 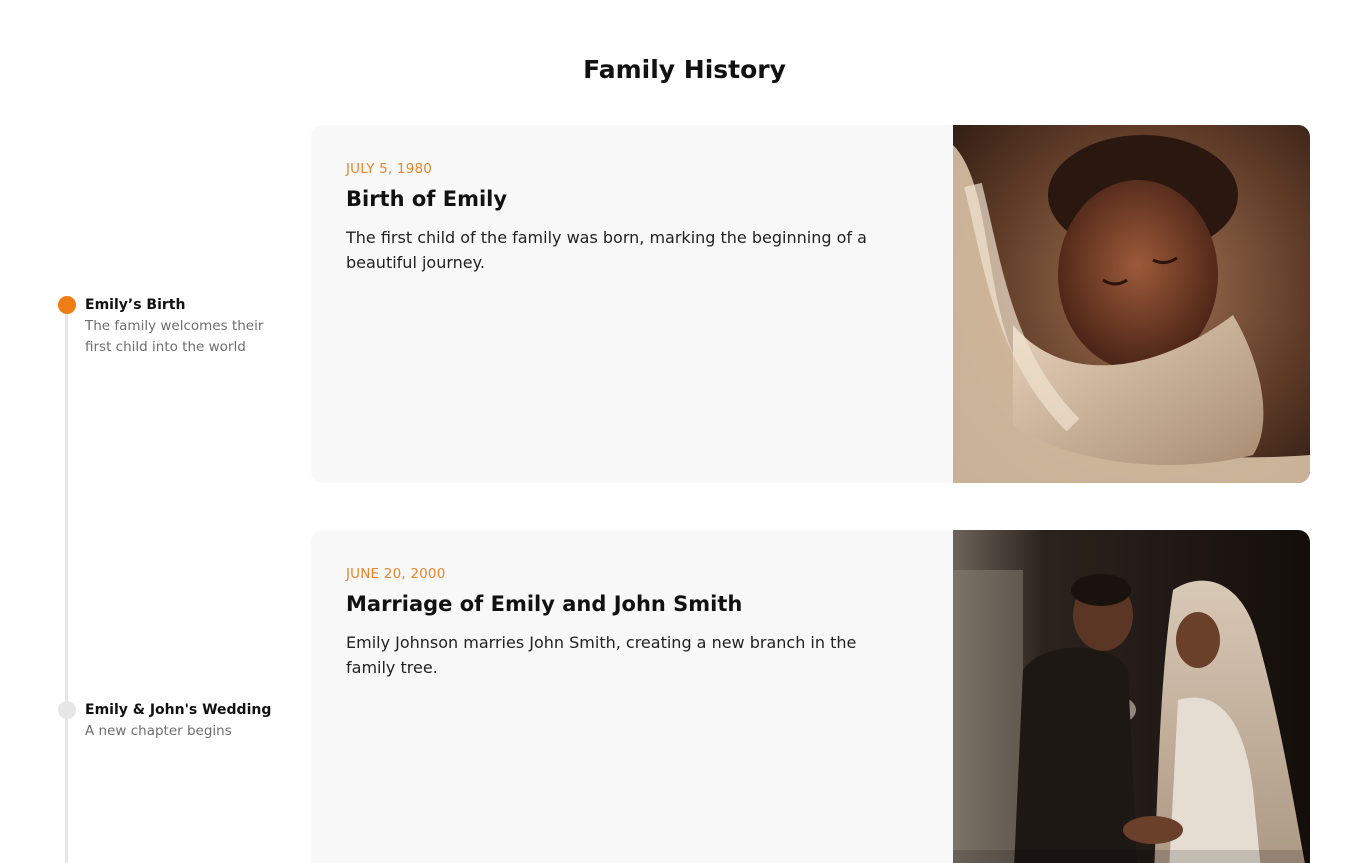 I want to click on event-title: Marriage of Emily and John Smith, so click(x=544, y=604).